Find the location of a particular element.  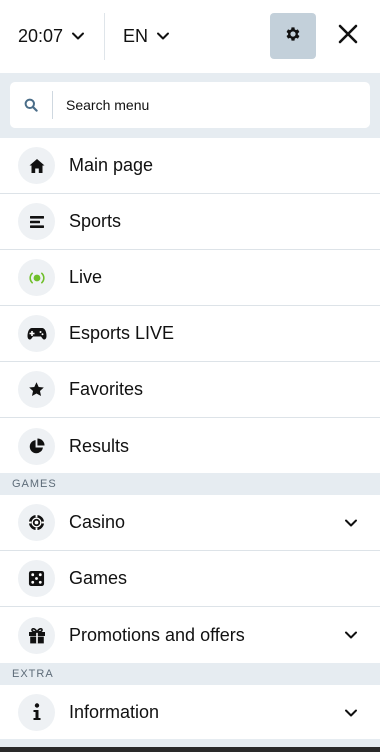

menu-item-label: Promotions and offers is located at coordinates (157, 634).